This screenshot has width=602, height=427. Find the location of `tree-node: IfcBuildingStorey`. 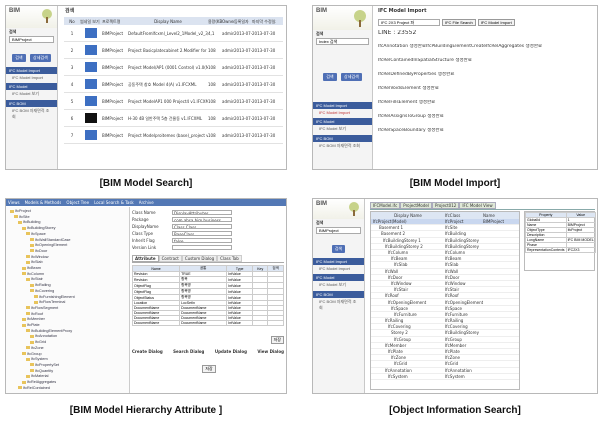

tree-node: IfcBuildingStorey is located at coordinates (39, 228).